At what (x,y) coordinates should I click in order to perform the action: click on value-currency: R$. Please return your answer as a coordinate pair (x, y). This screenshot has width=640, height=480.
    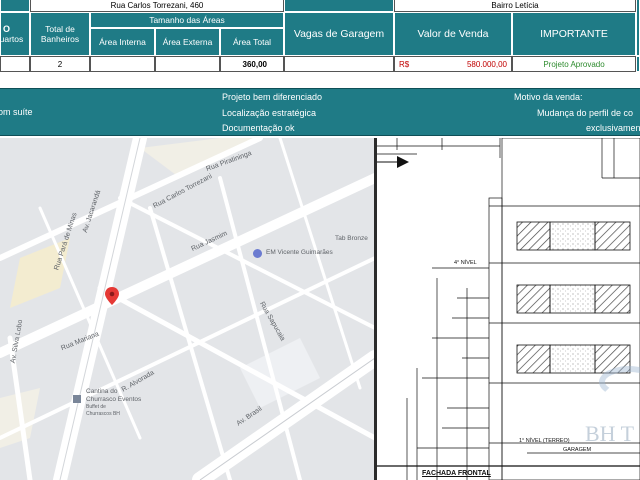
    Looking at the image, I should click on (404, 64).